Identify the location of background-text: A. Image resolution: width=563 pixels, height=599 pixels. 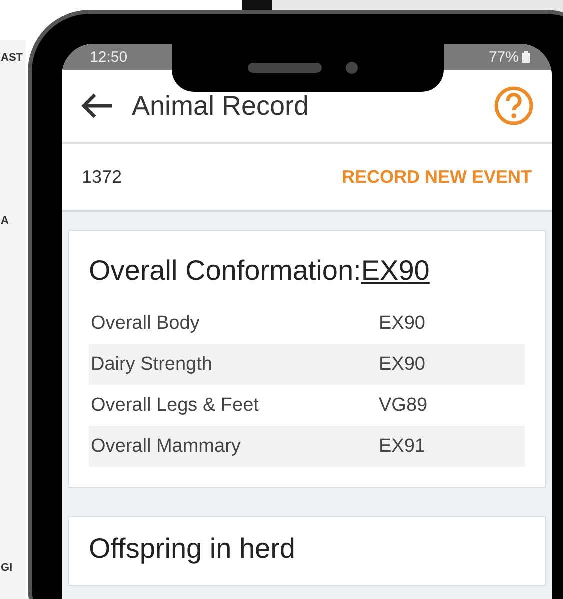
(5, 221).